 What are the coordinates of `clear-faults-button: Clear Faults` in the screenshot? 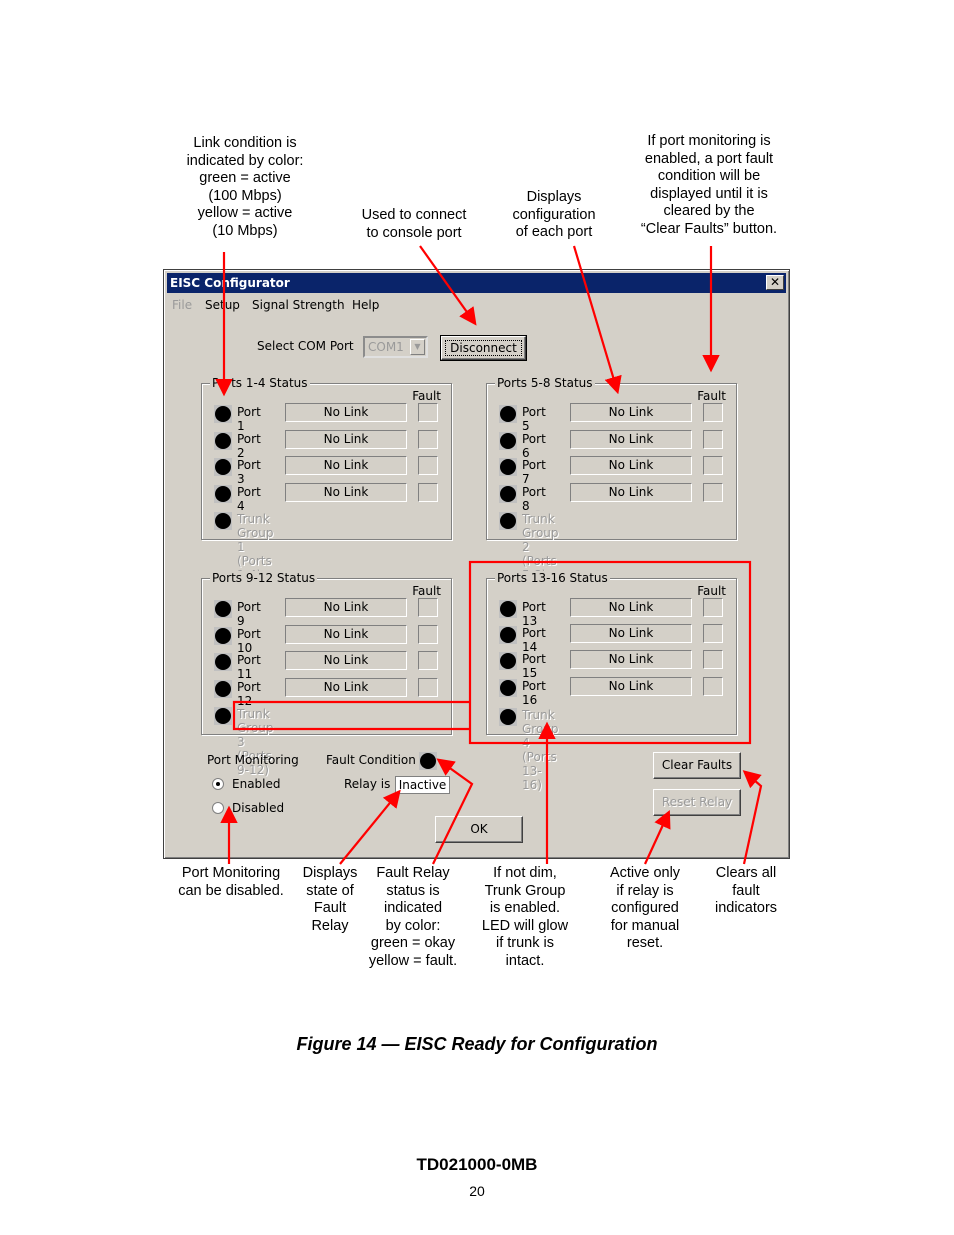 It's located at (697, 765).